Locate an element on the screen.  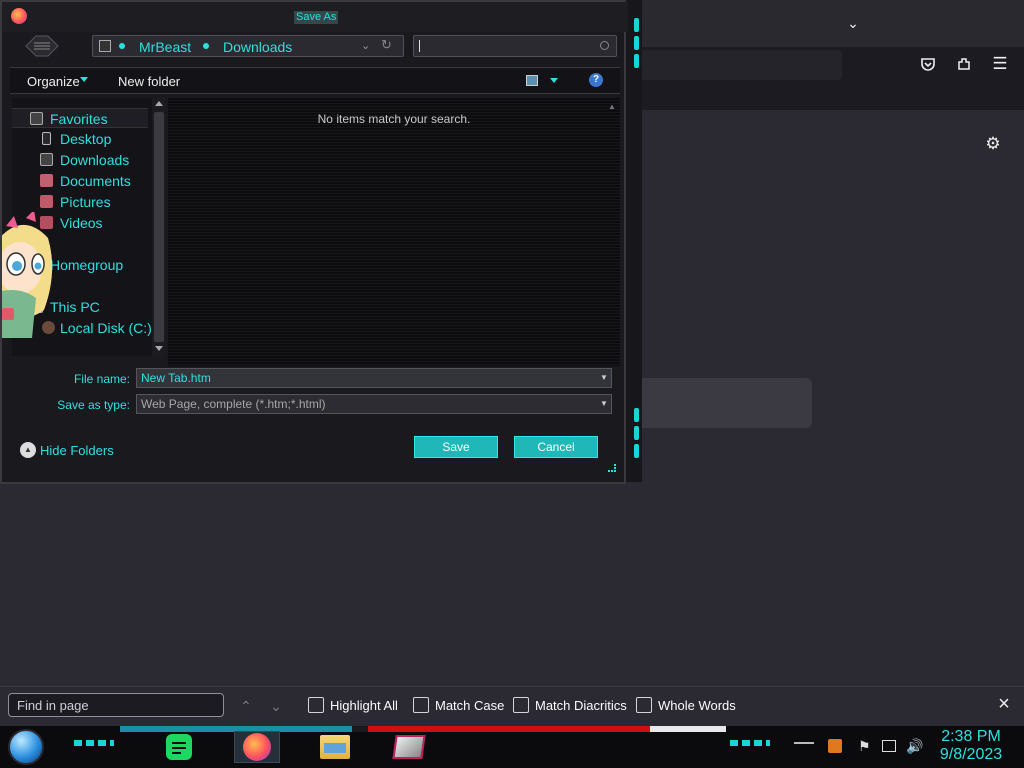
pocket-icon is located at coordinates (928, 64).